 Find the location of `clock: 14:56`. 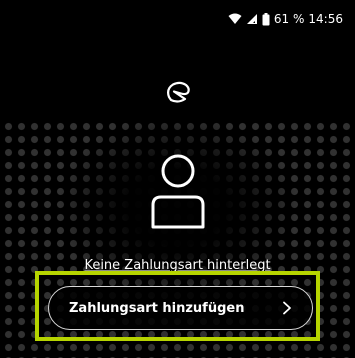

clock: 14:56 is located at coordinates (325, 19).